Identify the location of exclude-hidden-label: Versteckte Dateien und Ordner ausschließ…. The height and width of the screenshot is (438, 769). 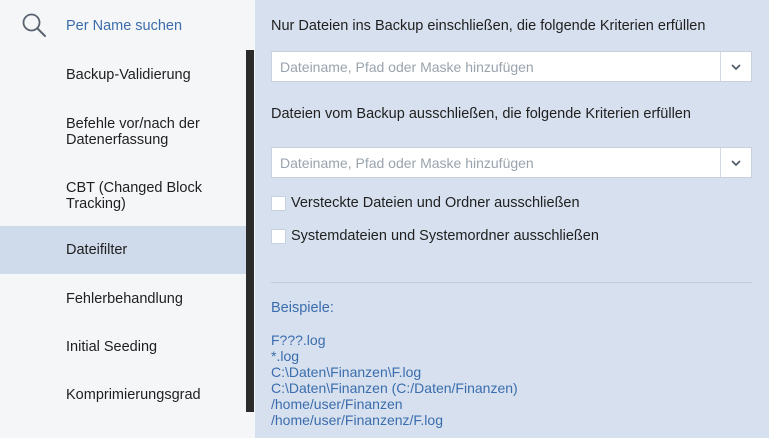
(435, 203).